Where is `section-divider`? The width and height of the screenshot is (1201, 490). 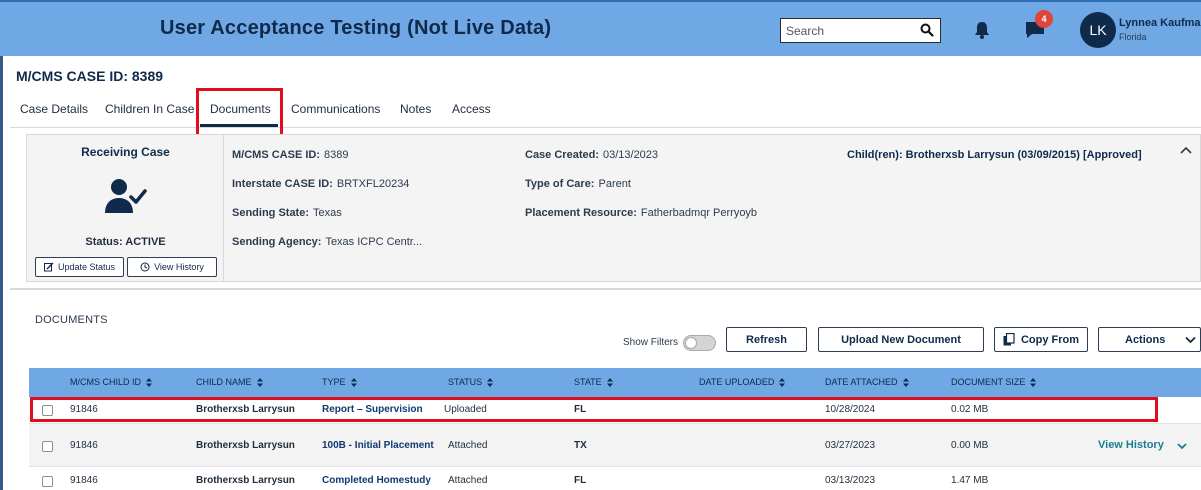
section-divider is located at coordinates (605, 289).